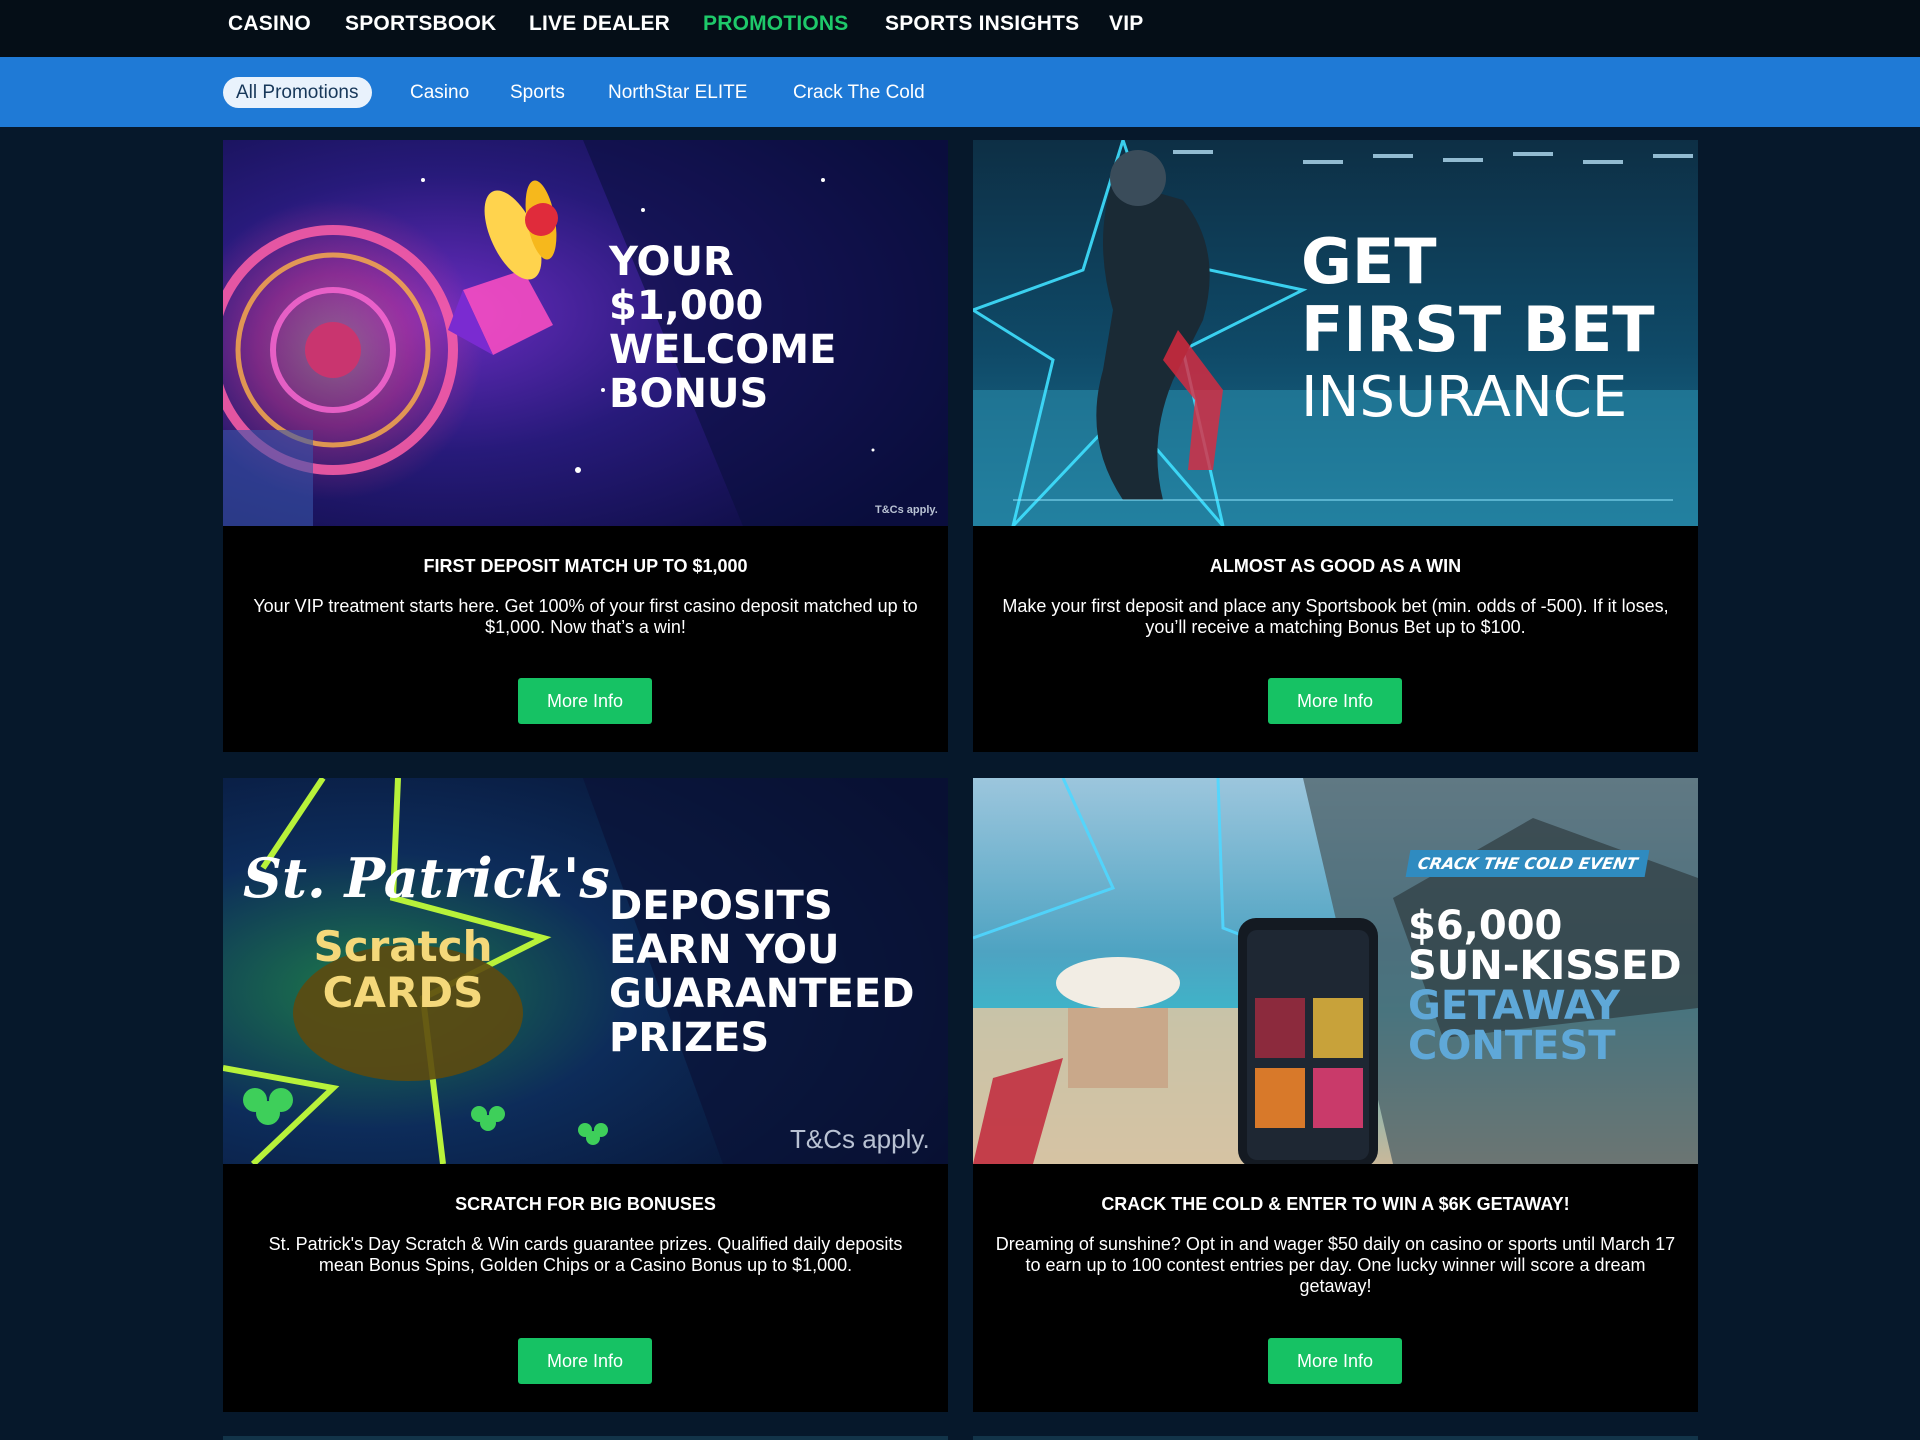  Describe the element at coordinates (776, 26) in the screenshot. I see `nav-promotions: PROMOTIONS` at that location.